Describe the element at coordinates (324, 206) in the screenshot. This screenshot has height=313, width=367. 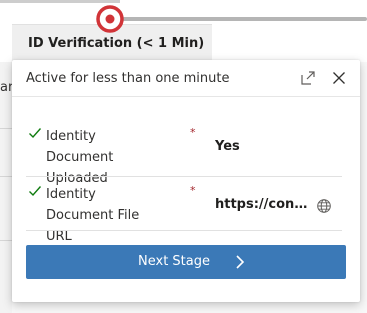
I see `globe-icon` at that location.